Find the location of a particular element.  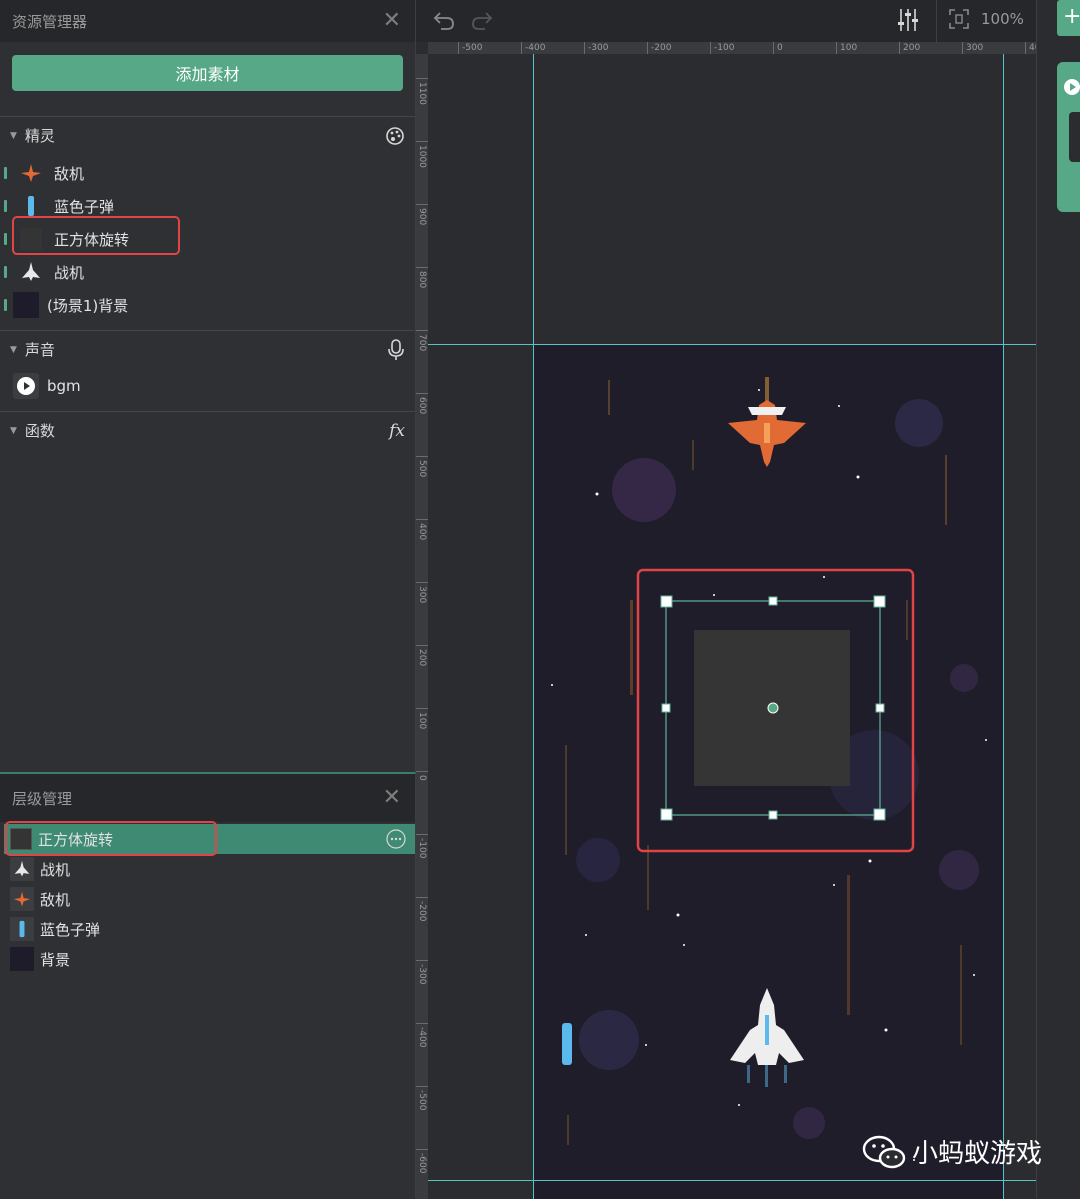

ruler-tick: 700 is located at coordinates (422, 340).